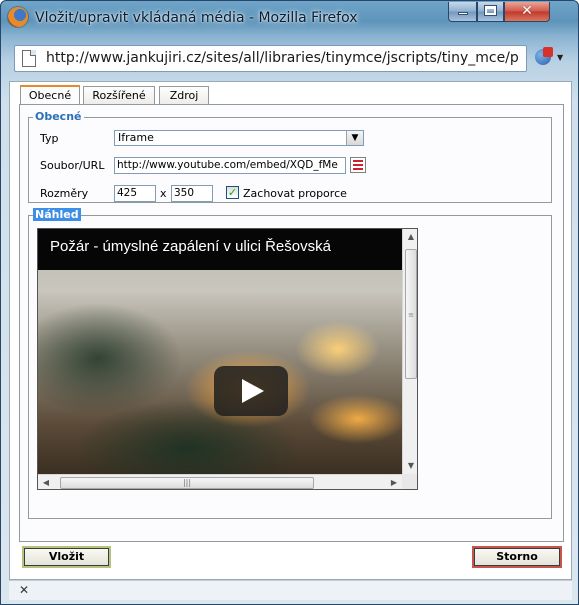 Image resolution: width=579 pixels, height=605 pixels. What do you see at coordinates (358, 165) in the screenshot?
I see `browse-icon` at bounding box center [358, 165].